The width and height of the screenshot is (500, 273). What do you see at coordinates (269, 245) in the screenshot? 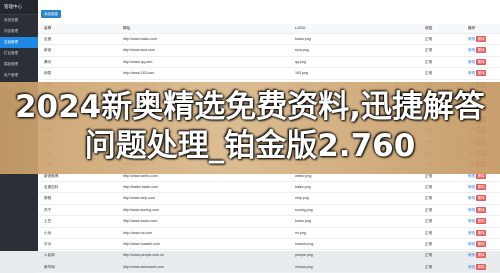
I see `table-row: 华为 http://www.huawei.com huawei.png 正常 修改 删除` at bounding box center [269, 245].